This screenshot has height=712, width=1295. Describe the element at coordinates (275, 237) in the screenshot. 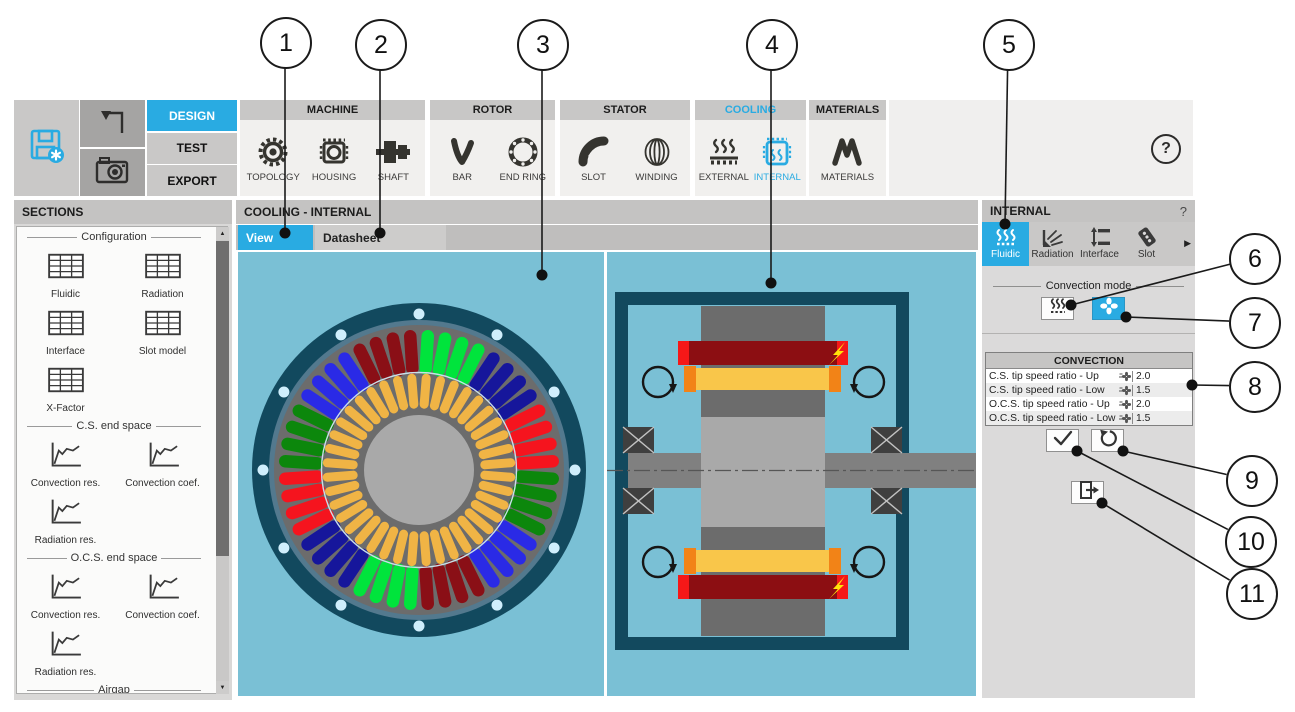

I see `tab-view: View` at that location.